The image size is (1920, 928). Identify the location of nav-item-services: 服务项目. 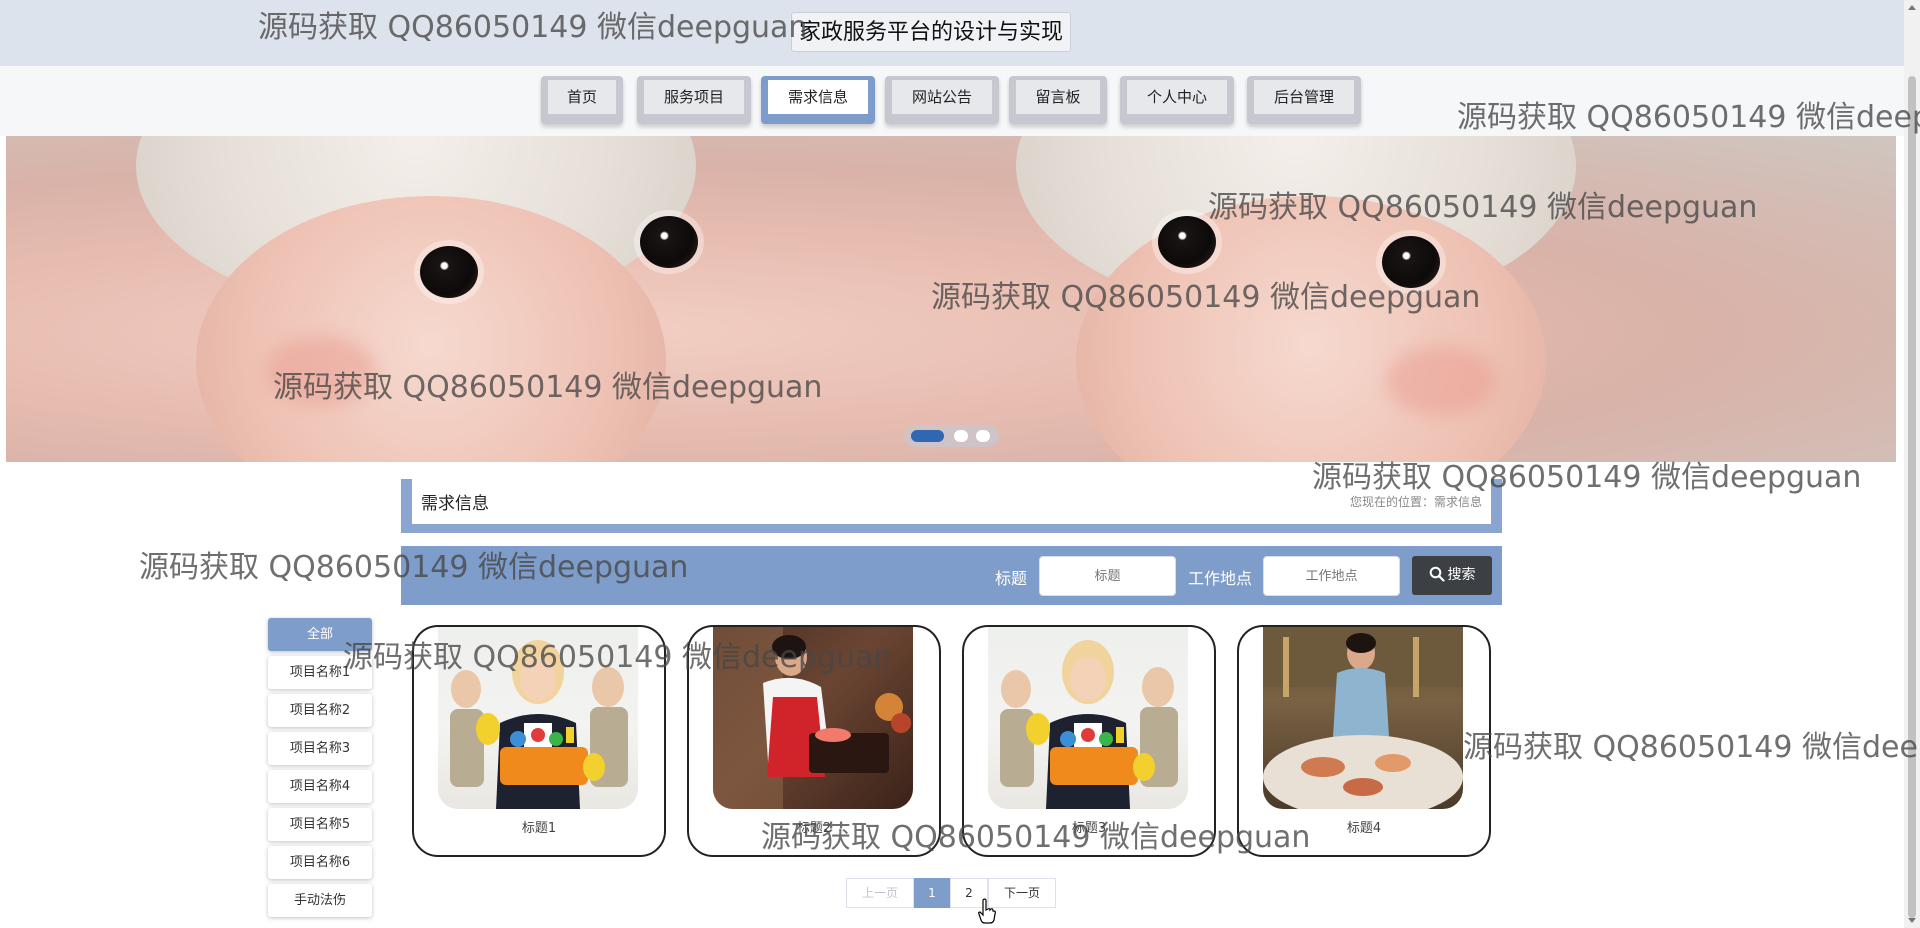
(694, 100).